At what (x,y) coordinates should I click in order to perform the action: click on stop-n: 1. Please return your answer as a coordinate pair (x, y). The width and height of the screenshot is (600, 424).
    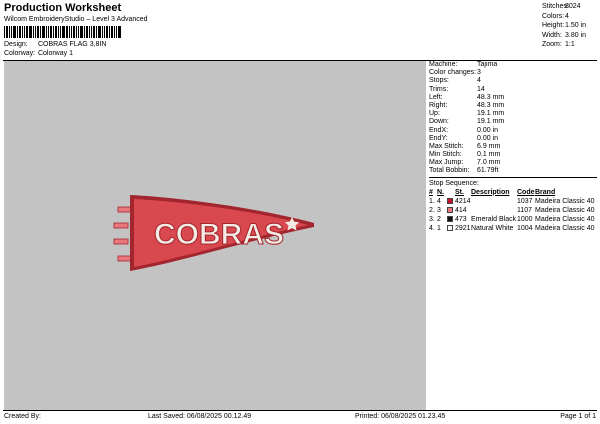
    Looking at the image, I should click on (439, 228).